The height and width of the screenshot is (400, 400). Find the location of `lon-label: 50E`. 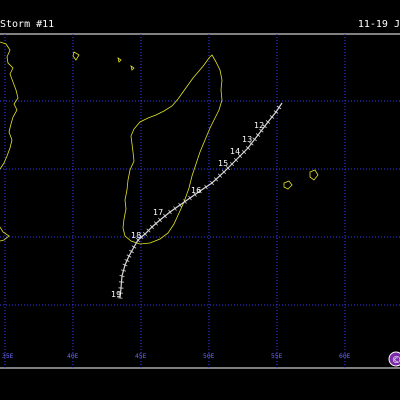

lon-label: 50E is located at coordinates (209, 356).